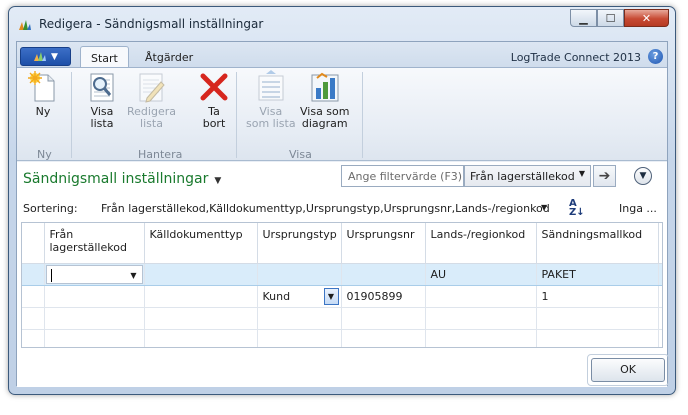 Image resolution: width=688 pixels, height=415 pixels. I want to click on table-row: Kund ▼ 01905899 1, so click(342, 296).